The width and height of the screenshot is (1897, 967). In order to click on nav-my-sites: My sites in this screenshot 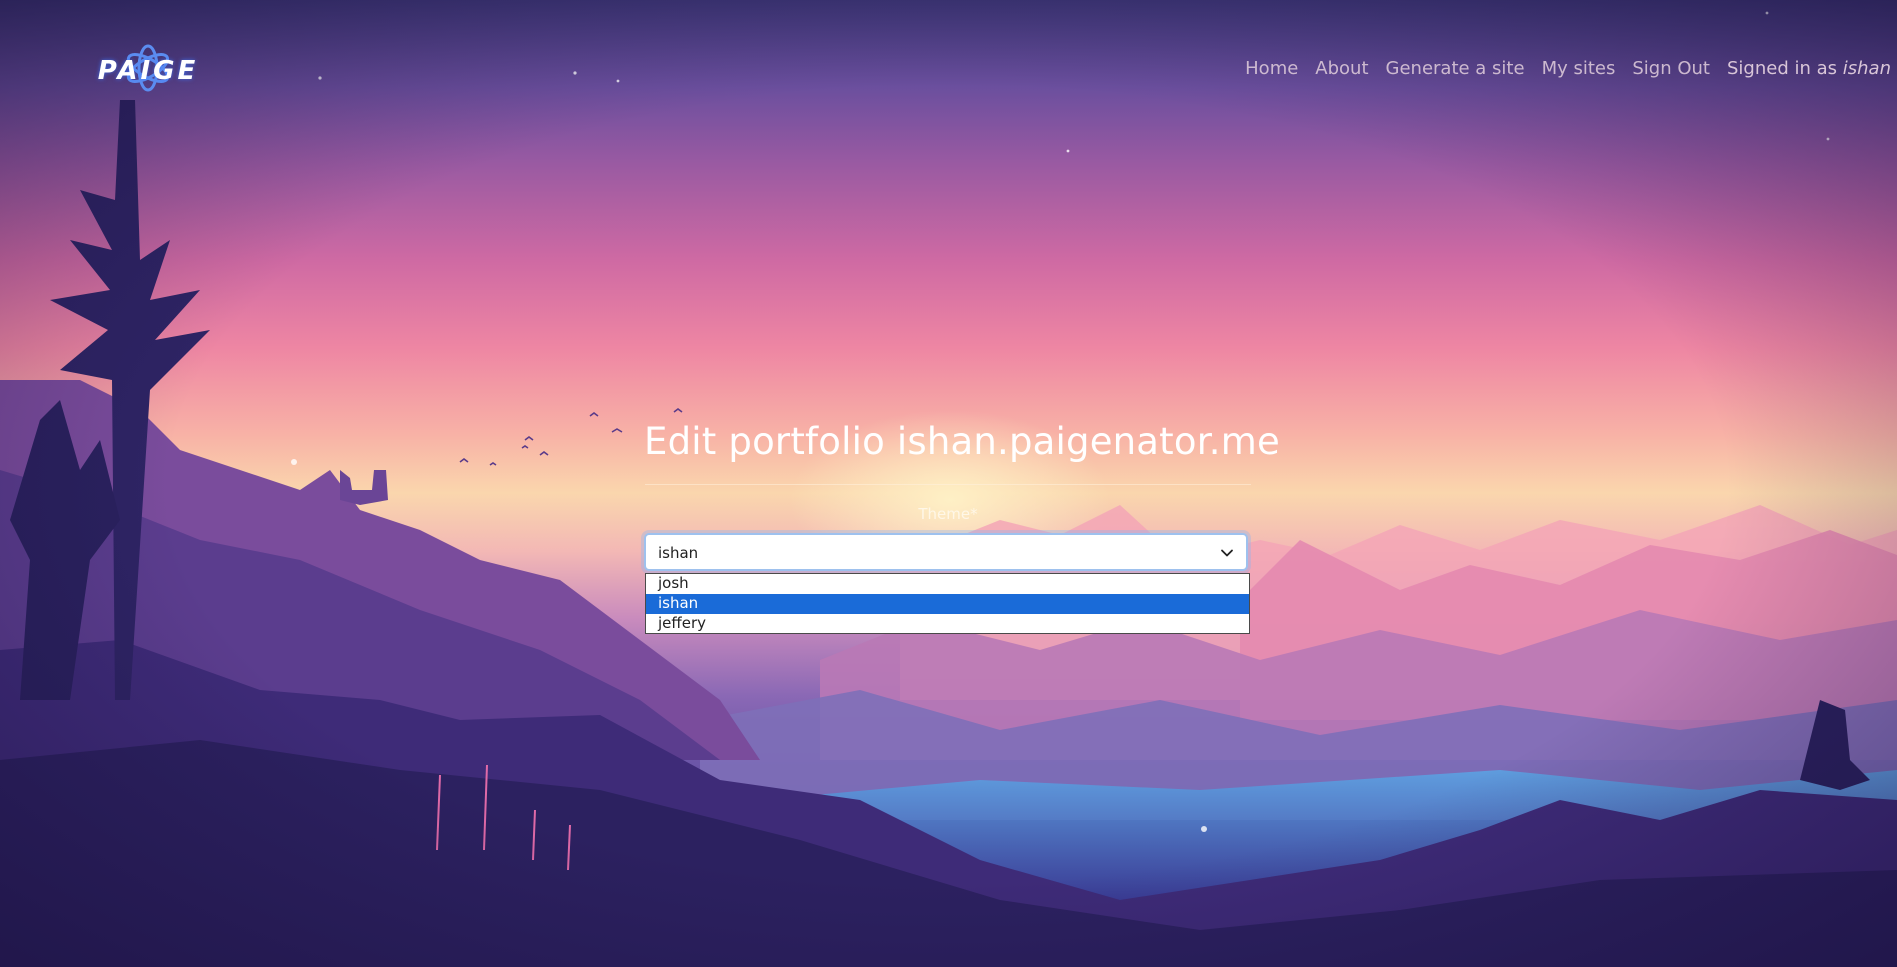, I will do `click(1579, 68)`.